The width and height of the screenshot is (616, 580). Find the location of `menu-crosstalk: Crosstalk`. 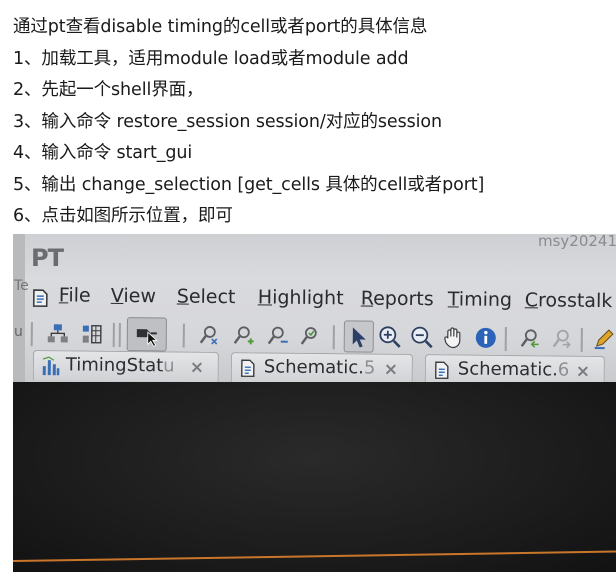

menu-crosstalk: Crosstalk is located at coordinates (569, 300).